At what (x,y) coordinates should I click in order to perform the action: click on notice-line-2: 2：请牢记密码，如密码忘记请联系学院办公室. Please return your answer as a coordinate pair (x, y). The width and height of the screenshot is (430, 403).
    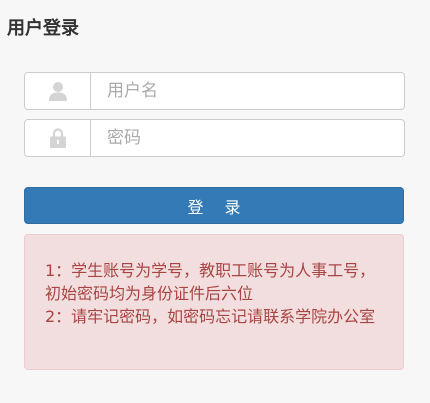
    Looking at the image, I should click on (210, 316).